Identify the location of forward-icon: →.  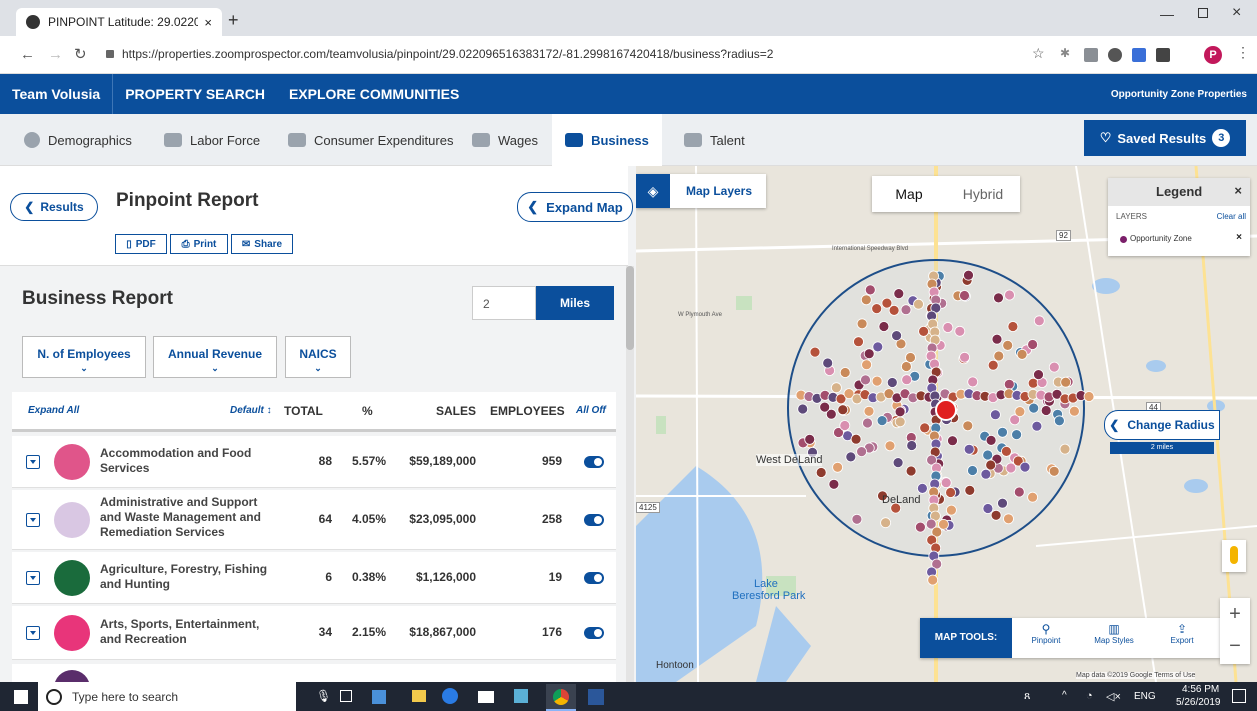
(55, 54).